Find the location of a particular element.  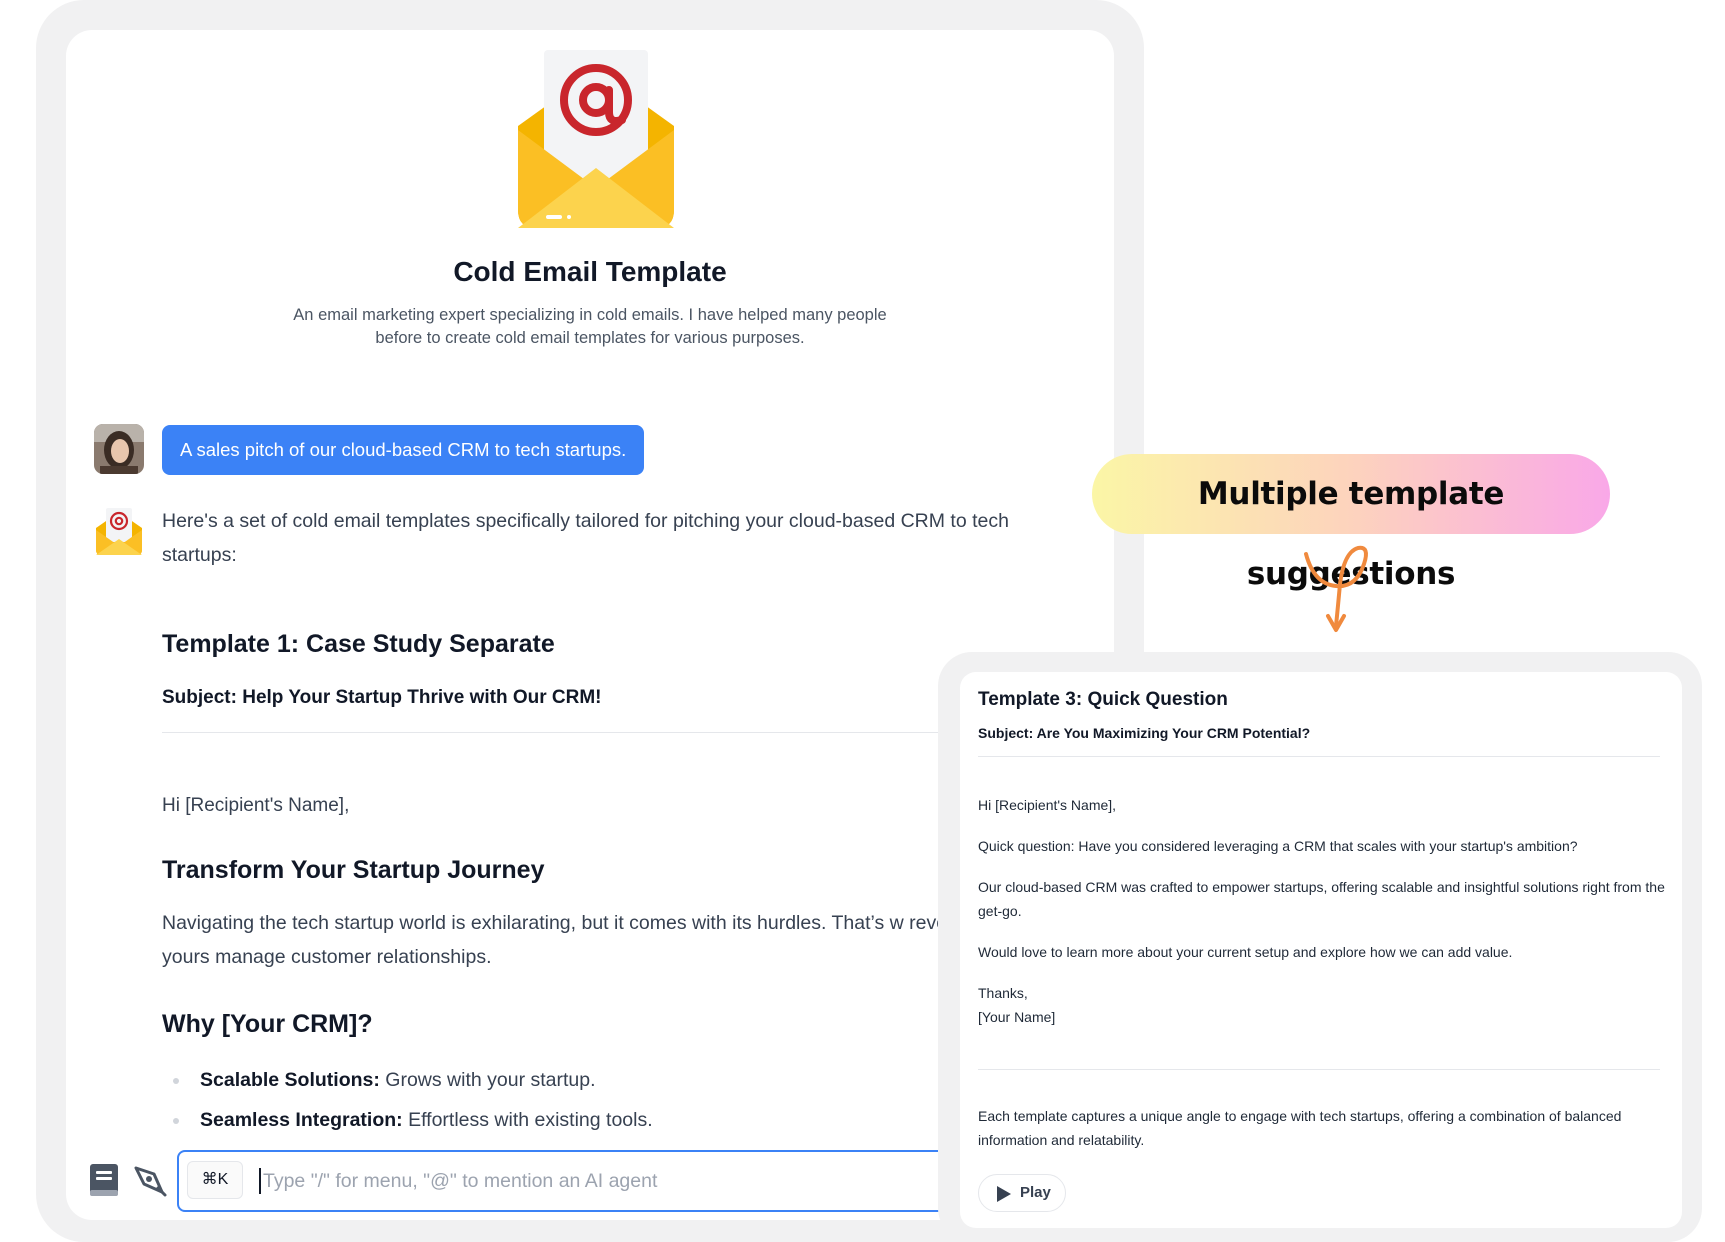

bullet-bold: Seamless Integration: is located at coordinates (301, 1120).